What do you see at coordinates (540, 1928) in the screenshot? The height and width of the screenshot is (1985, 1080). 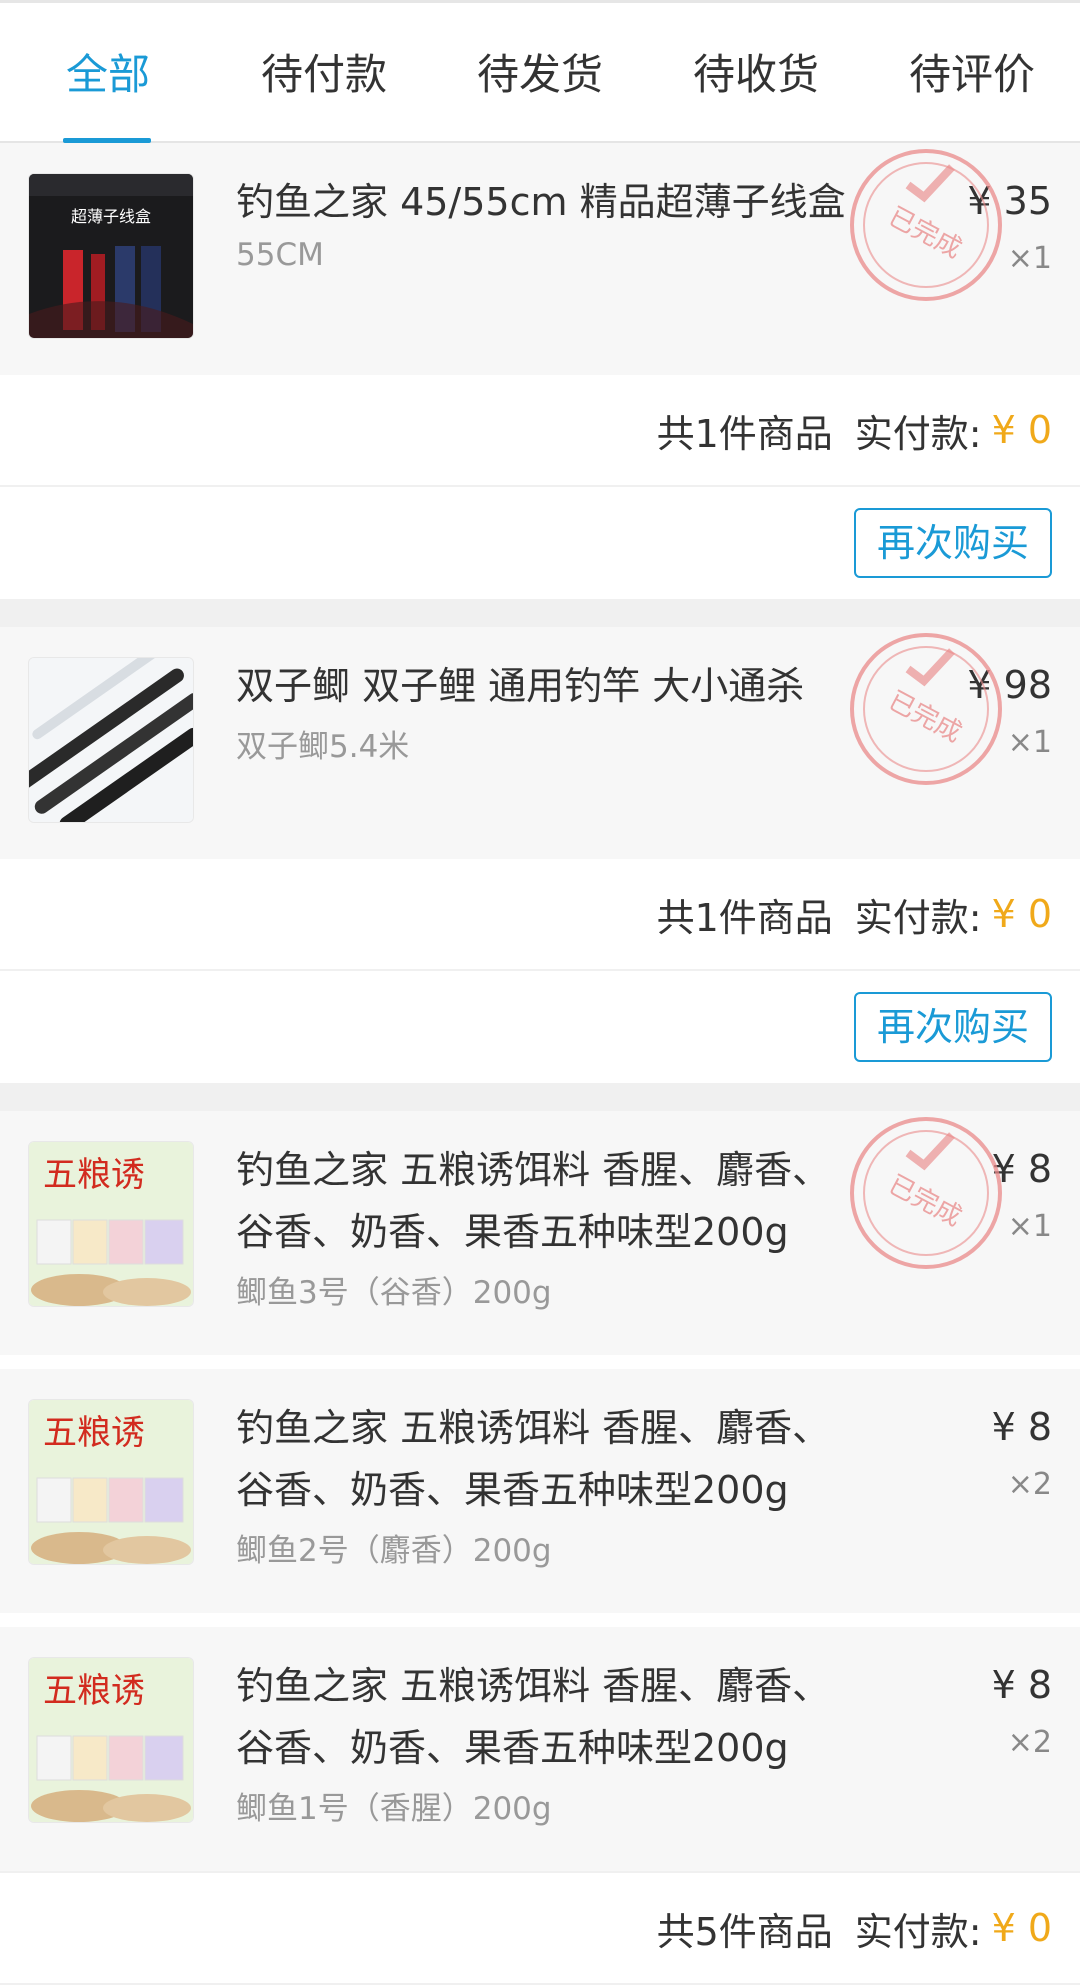 I see `order-summary: 共5件商品 实付款: ¥ 0` at bounding box center [540, 1928].